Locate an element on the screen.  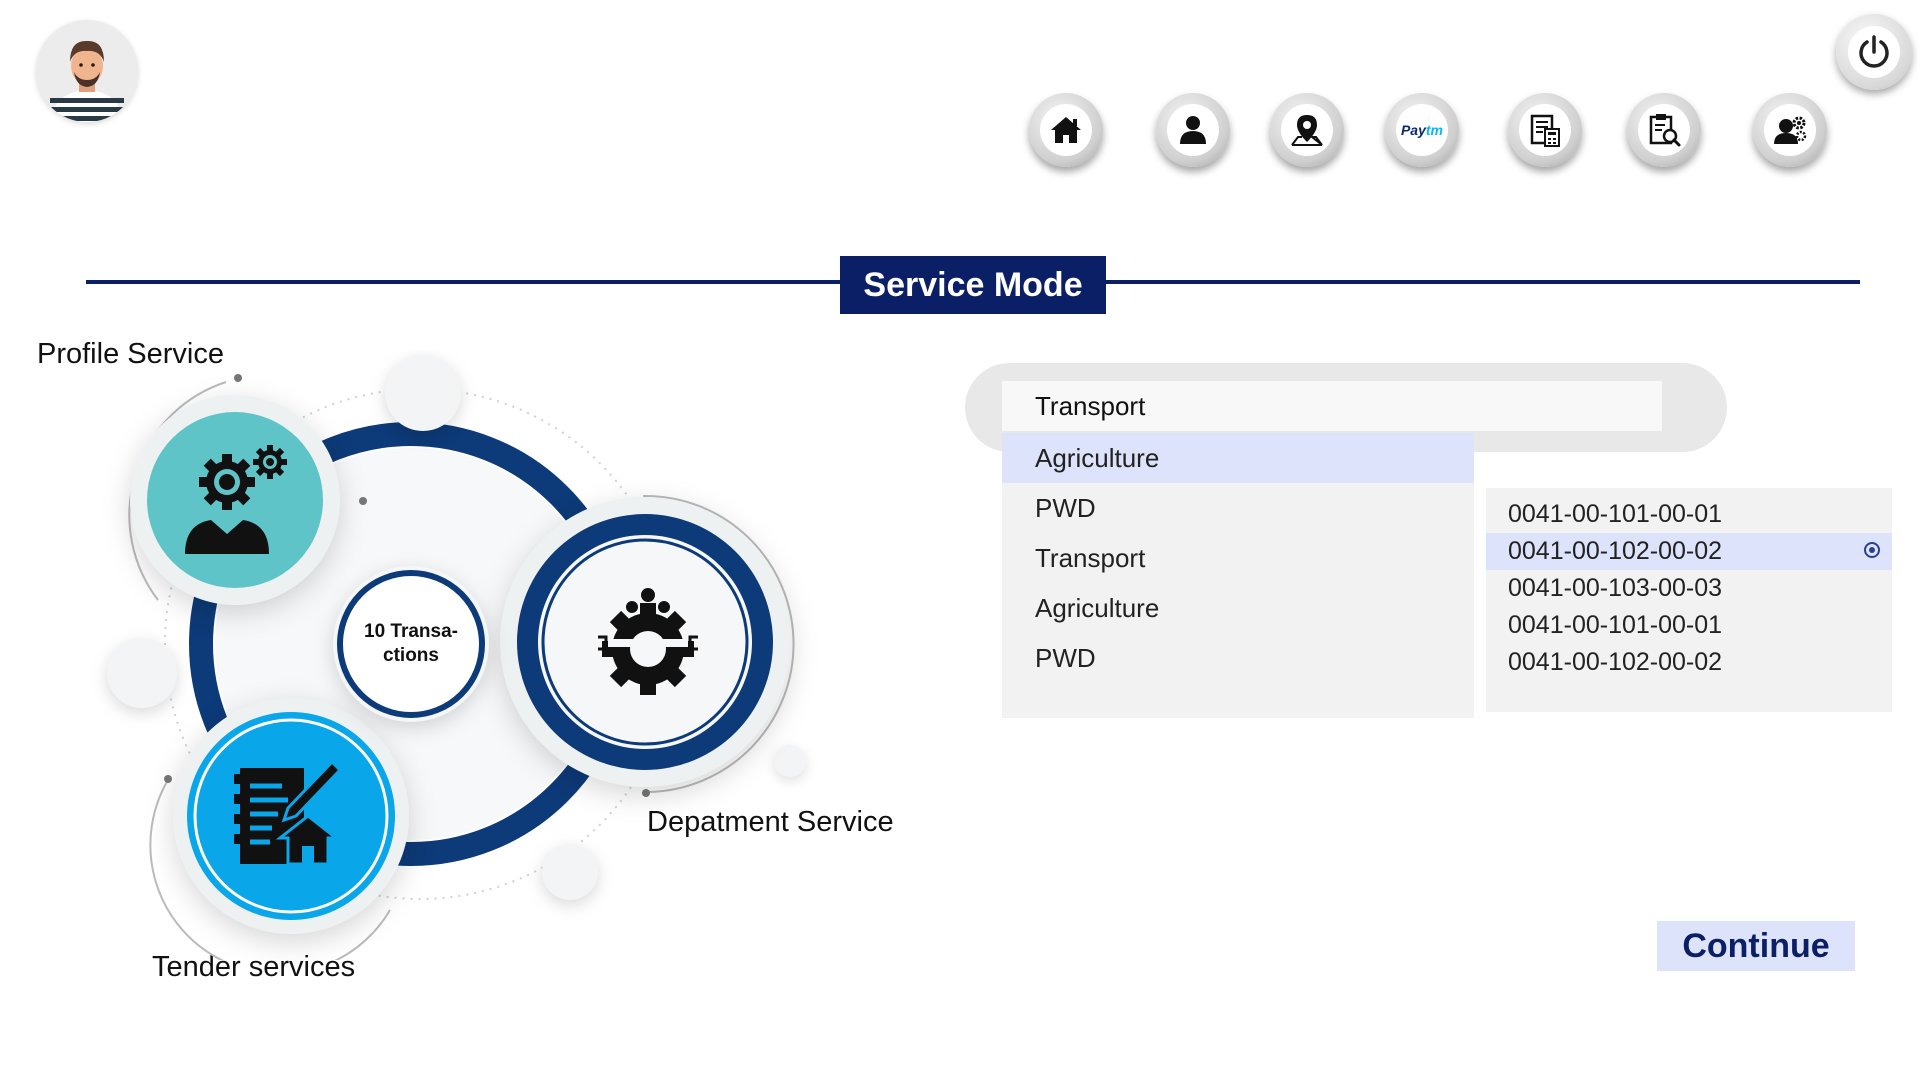
user-avatar-icon is located at coordinates (87, 71).